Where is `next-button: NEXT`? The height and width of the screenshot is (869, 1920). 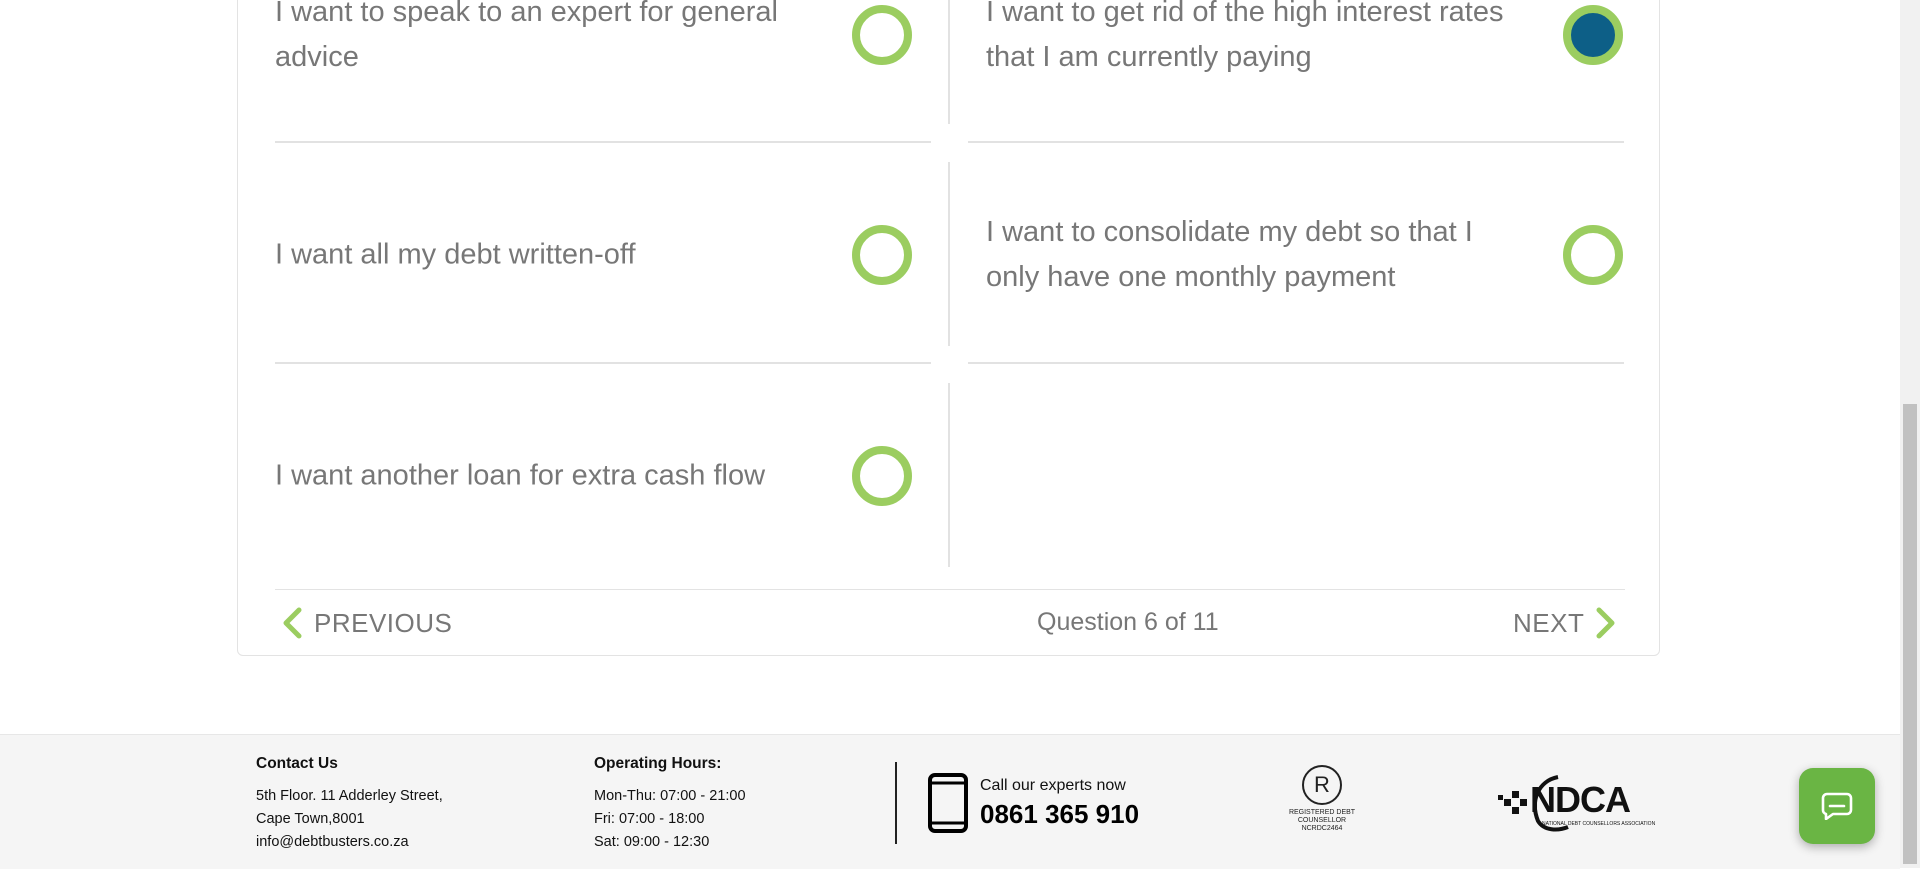
next-button: NEXT is located at coordinates (1565, 623).